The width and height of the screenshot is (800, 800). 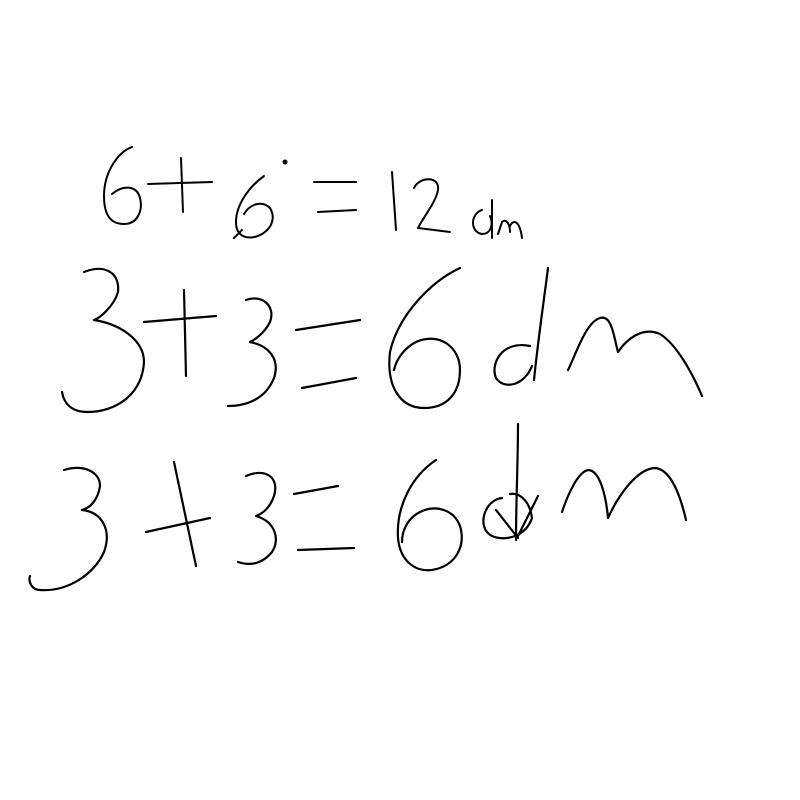 What do you see at coordinates (285, 162) in the screenshot?
I see `ink-dot` at bounding box center [285, 162].